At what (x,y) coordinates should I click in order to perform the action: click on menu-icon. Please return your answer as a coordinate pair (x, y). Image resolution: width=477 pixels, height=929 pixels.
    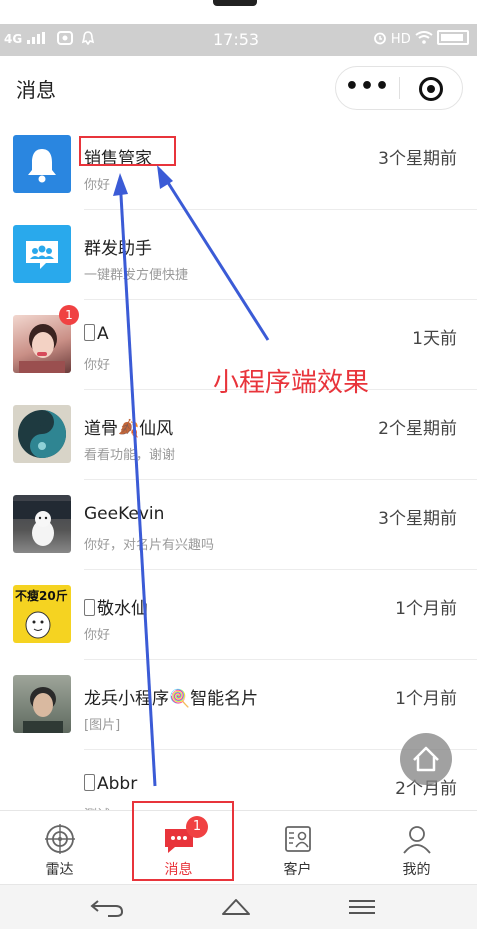
    Looking at the image, I should click on (362, 907).